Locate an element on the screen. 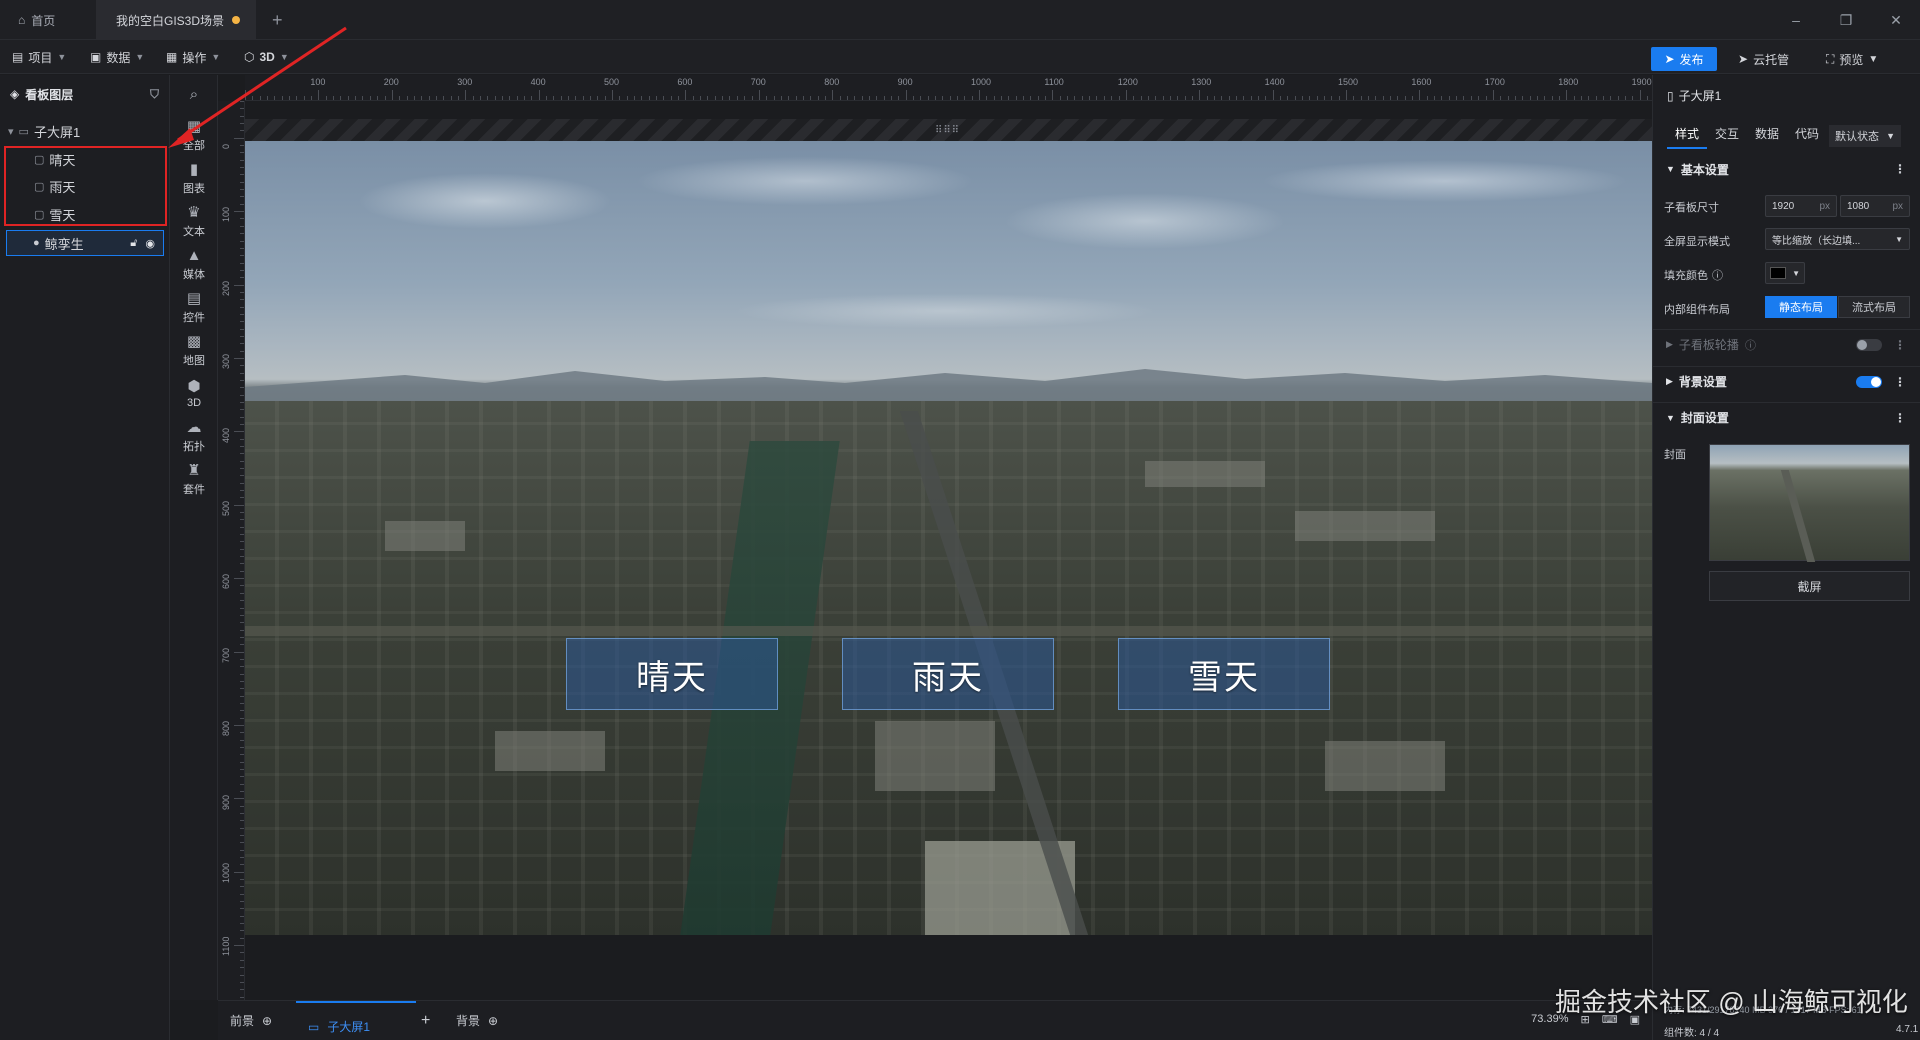 This screenshot has height=1040, width=1920. ruler-tick-label: 1100 is located at coordinates (226, 947).